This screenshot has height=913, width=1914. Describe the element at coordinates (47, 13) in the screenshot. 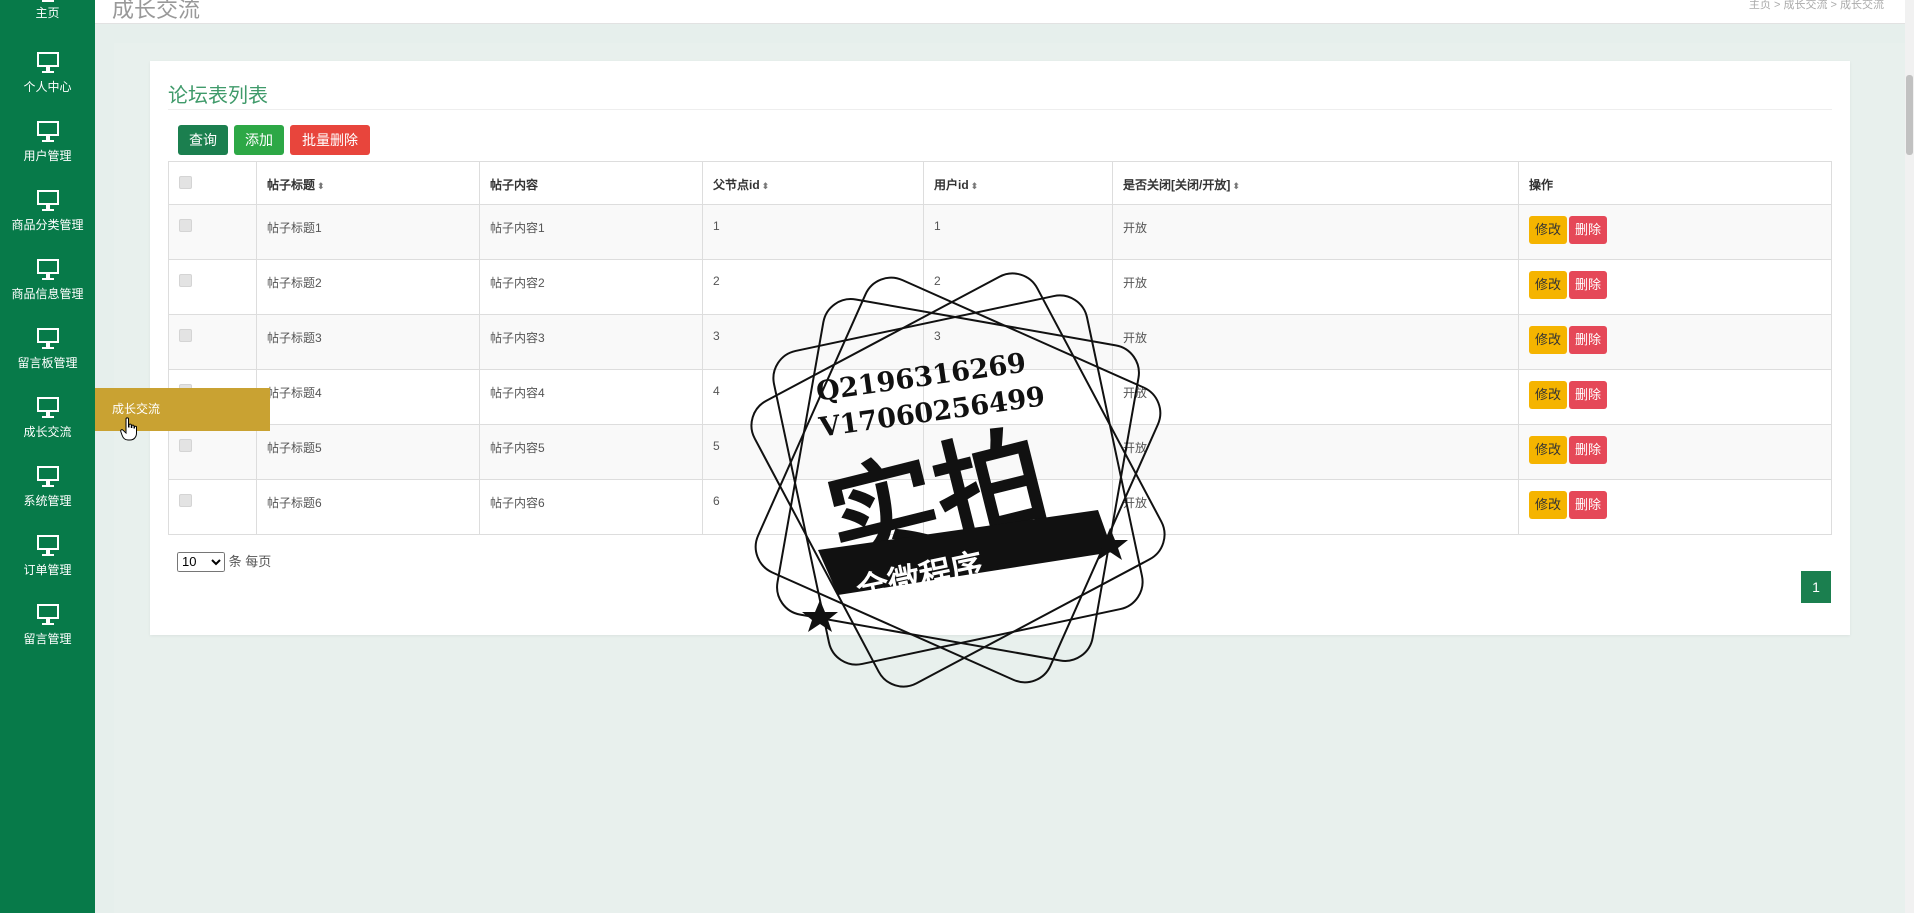

I see `sidebar-item-label: 主页` at that location.